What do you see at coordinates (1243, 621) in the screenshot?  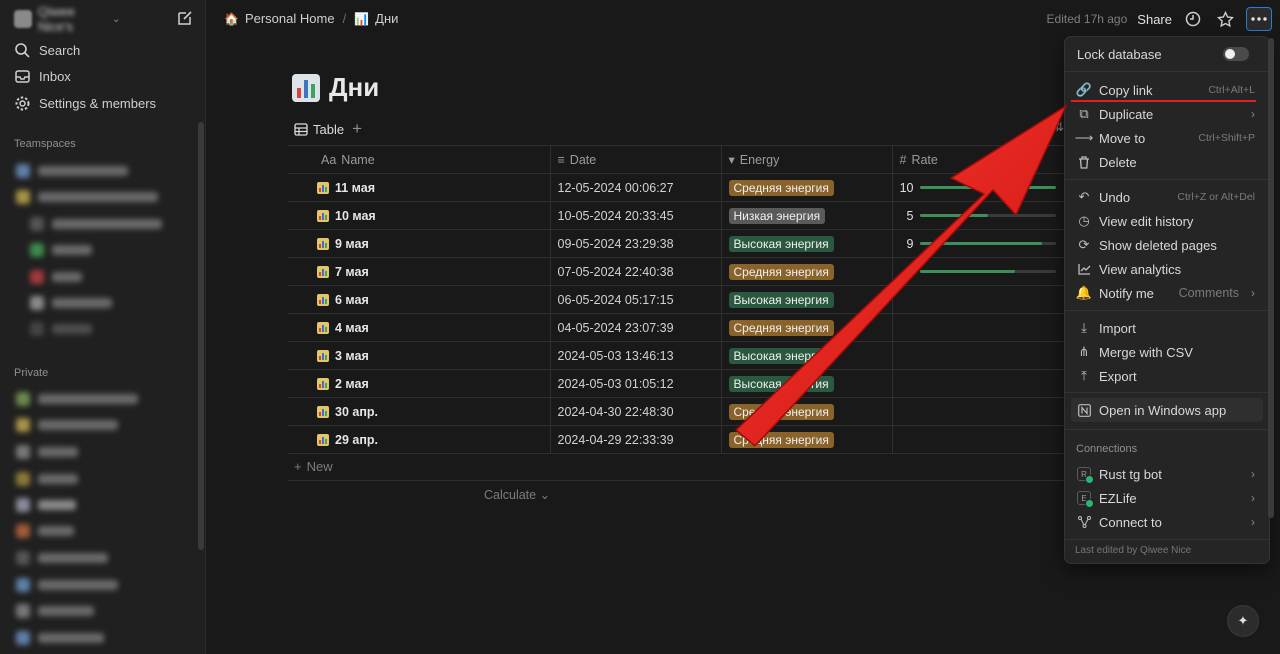 I see `ai-assistant-button: ✦` at bounding box center [1243, 621].